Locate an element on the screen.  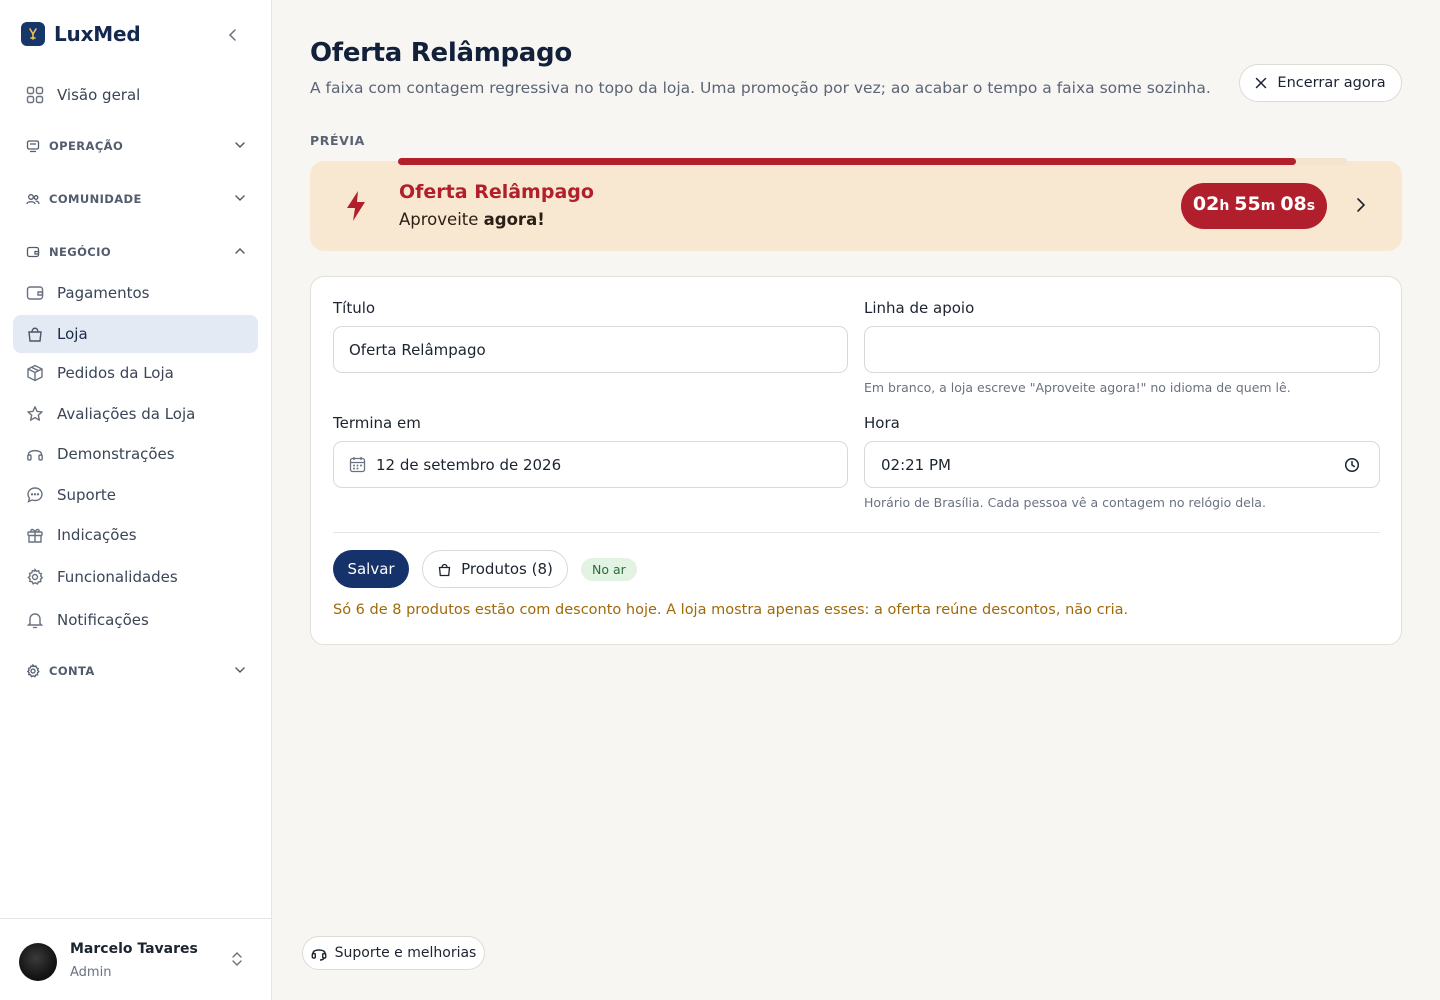
chat-bubble-icon is located at coordinates (34, 495).